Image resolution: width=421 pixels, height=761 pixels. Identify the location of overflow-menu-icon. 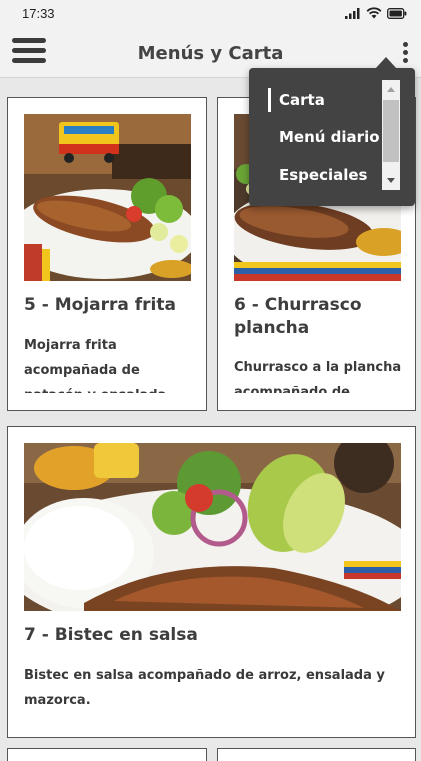
(405, 55).